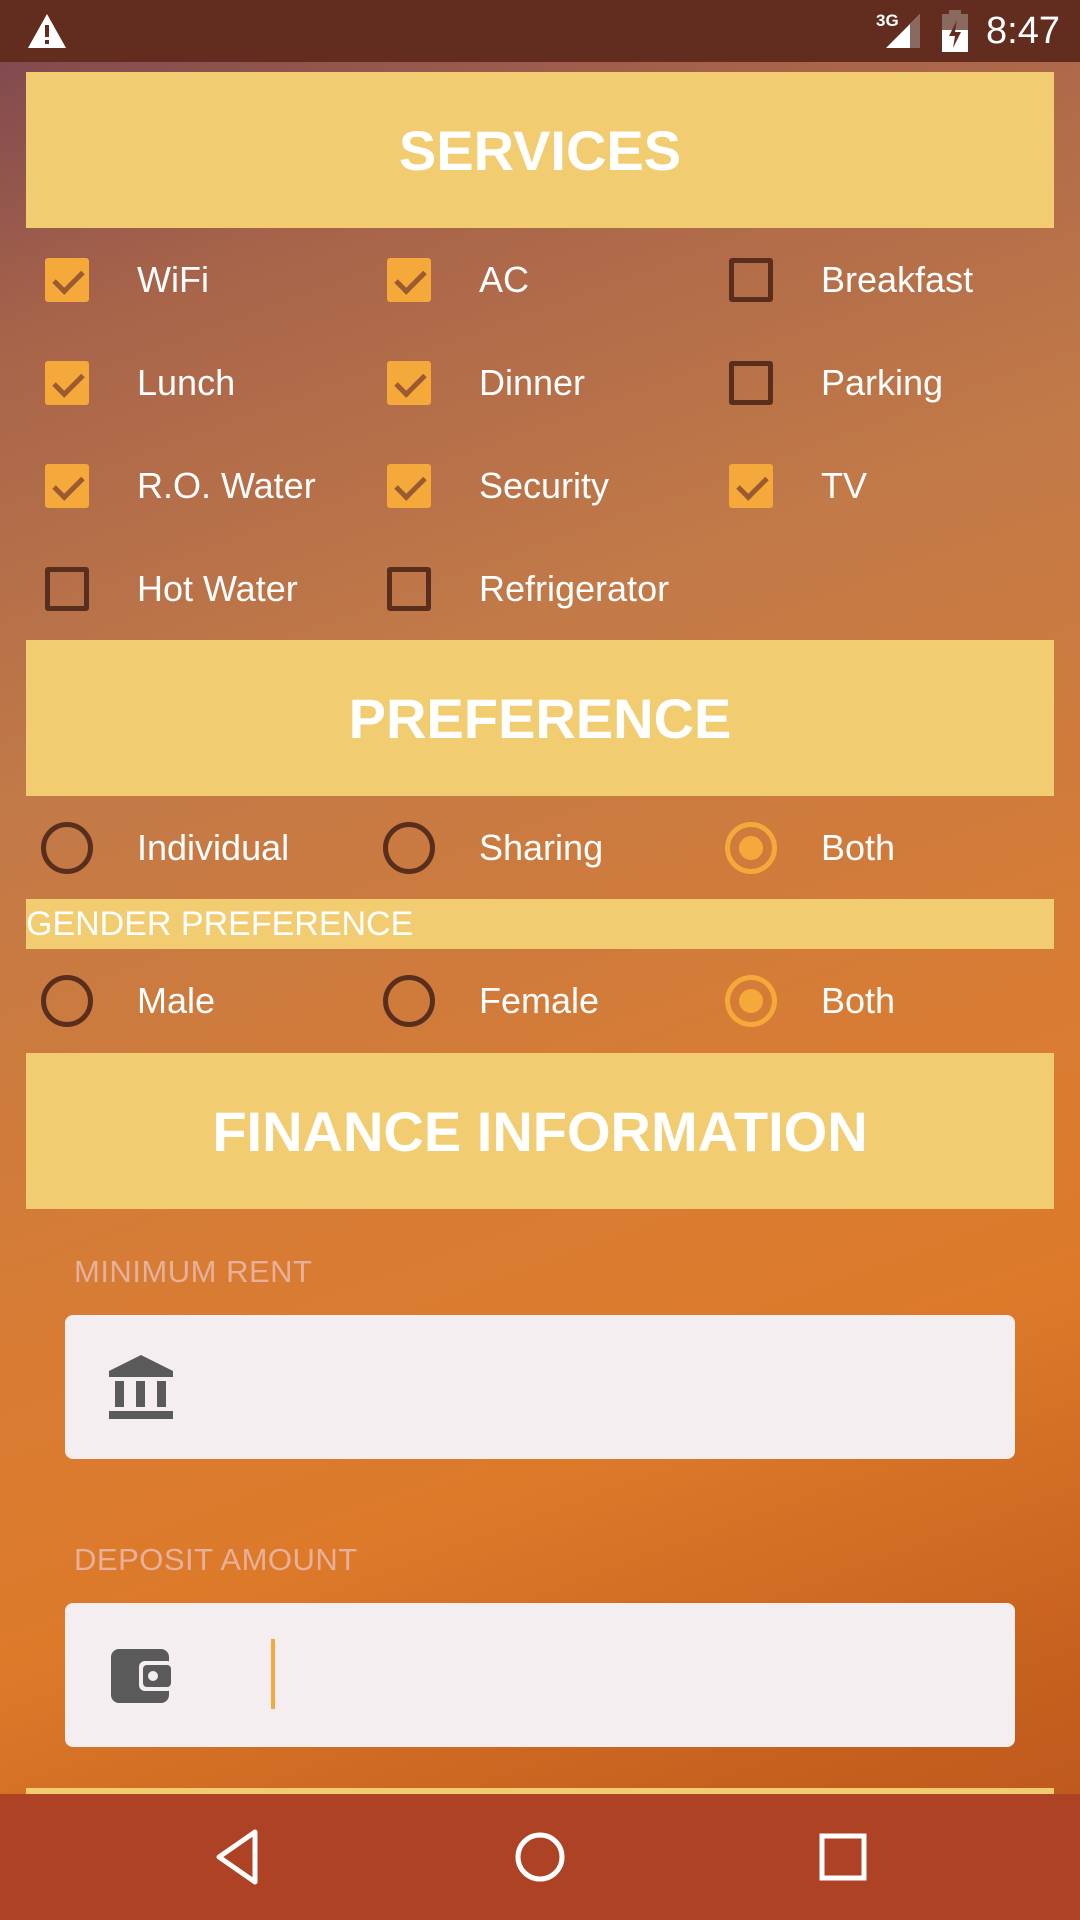 This screenshot has width=1080, height=1920. I want to click on preference-label: Both, so click(858, 847).